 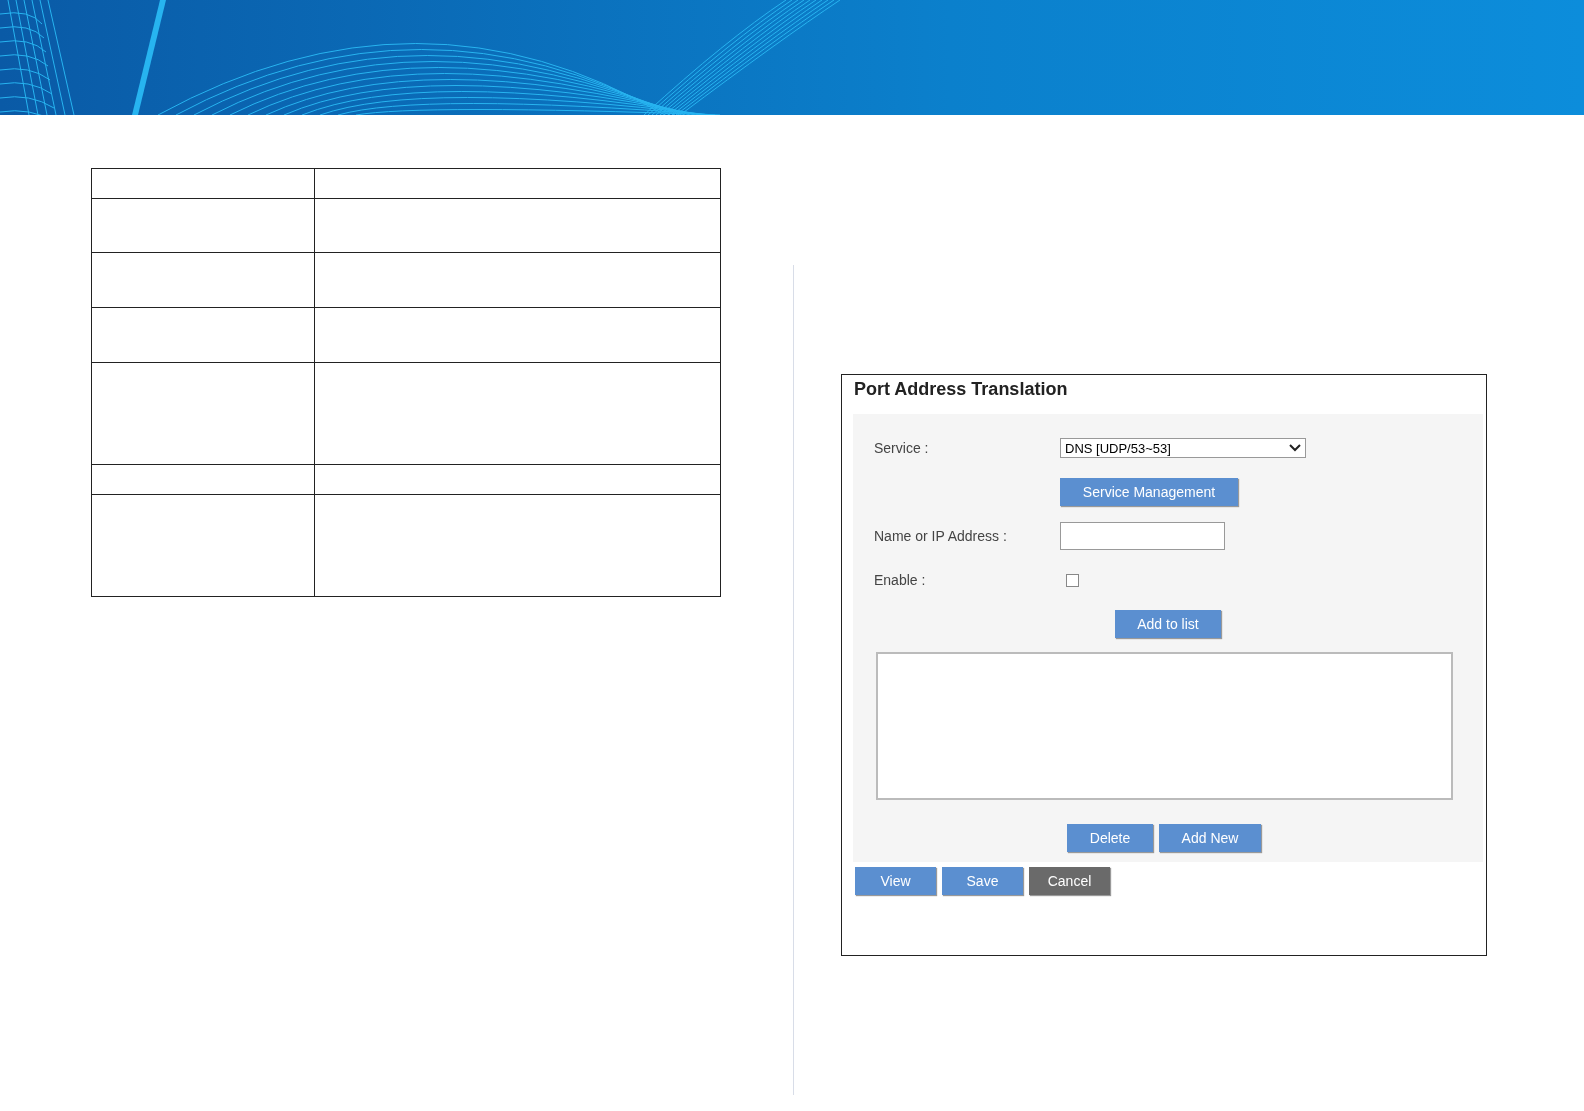 What do you see at coordinates (1072, 580) in the screenshot?
I see `enable-checkbox` at bounding box center [1072, 580].